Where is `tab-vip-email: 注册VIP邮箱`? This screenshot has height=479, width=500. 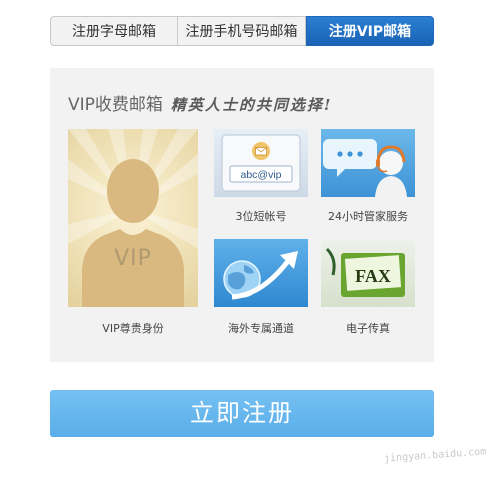
tab-vip-email: 注册VIP邮箱 is located at coordinates (370, 31).